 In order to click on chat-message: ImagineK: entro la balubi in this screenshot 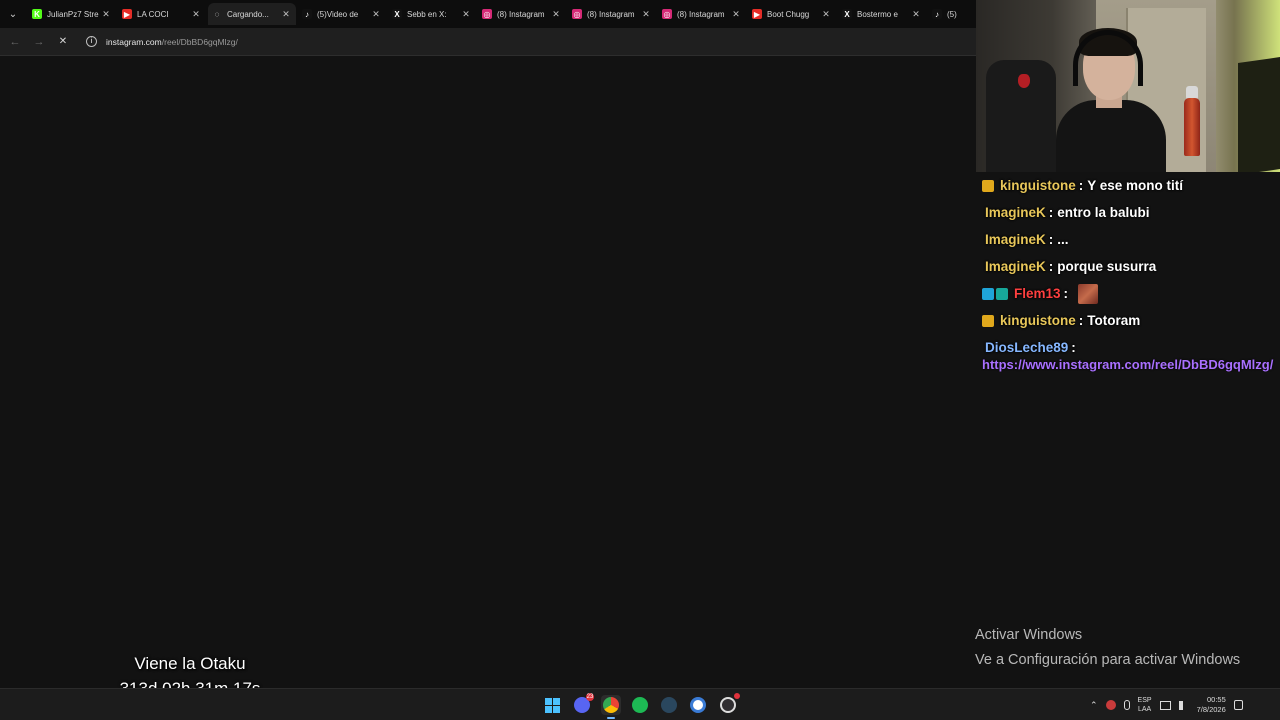, I will do `click(1129, 212)`.